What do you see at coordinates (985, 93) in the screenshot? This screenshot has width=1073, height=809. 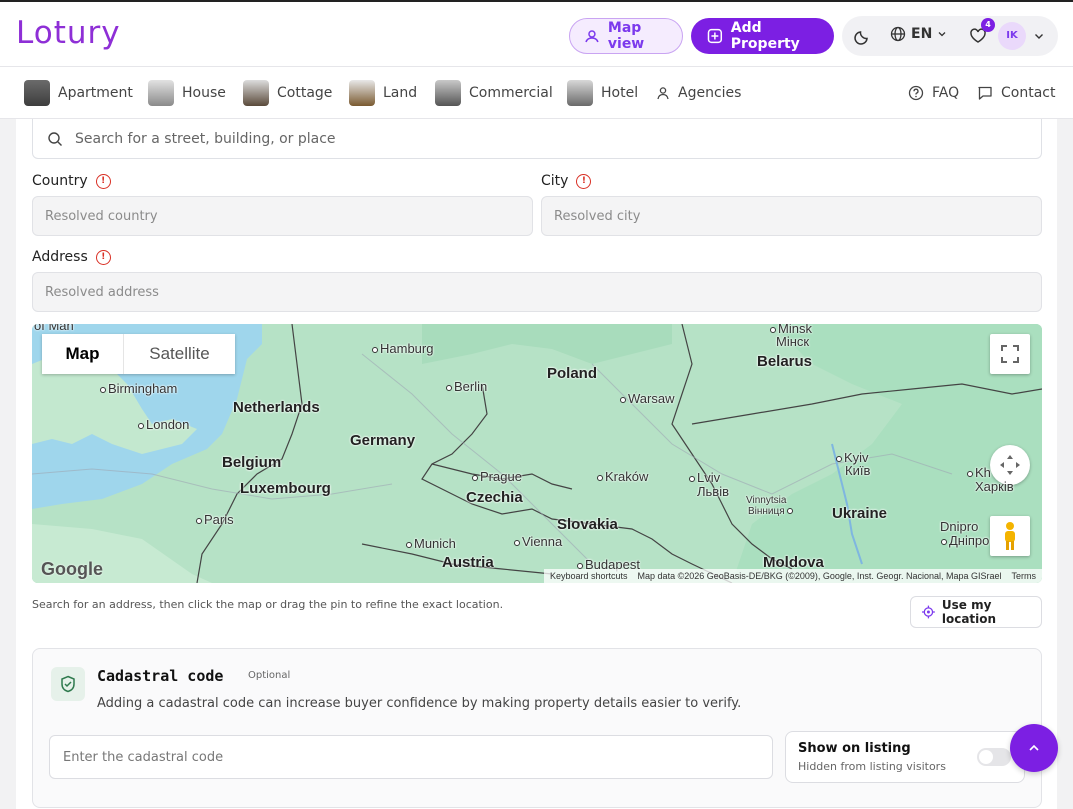 I see `message-icon` at bounding box center [985, 93].